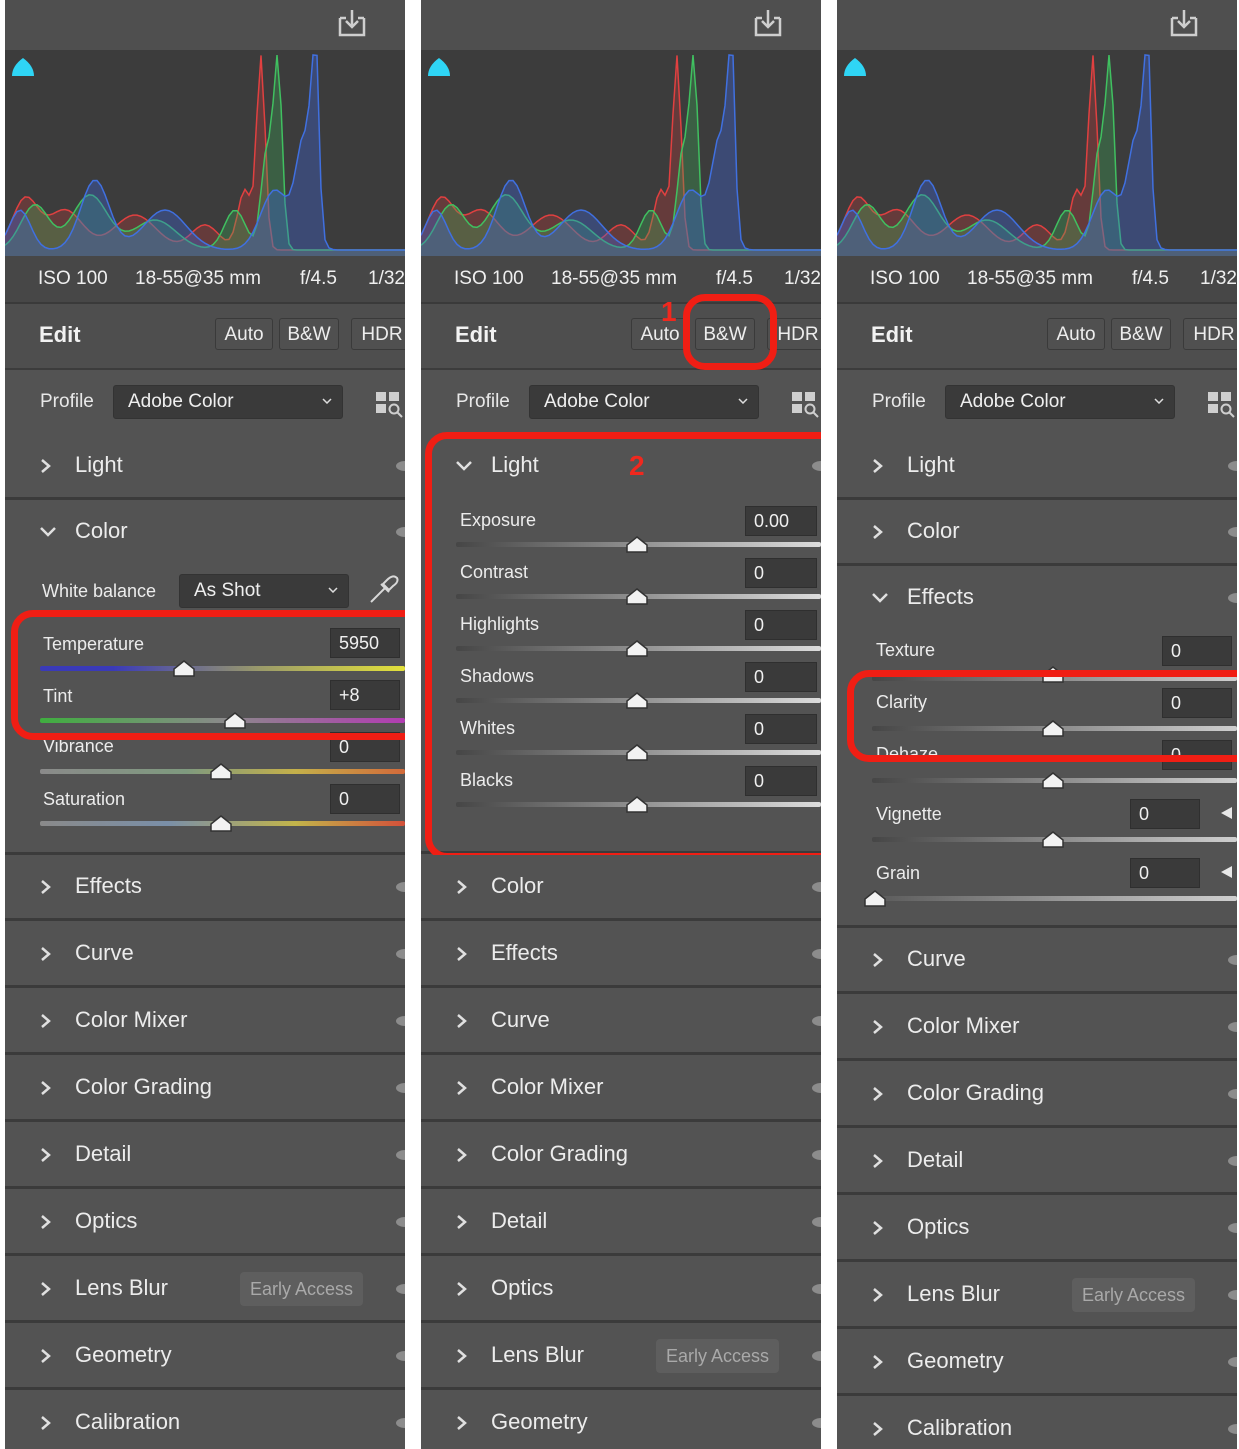  Describe the element at coordinates (383, 590) in the screenshot. I see `eyedropper-icon` at that location.